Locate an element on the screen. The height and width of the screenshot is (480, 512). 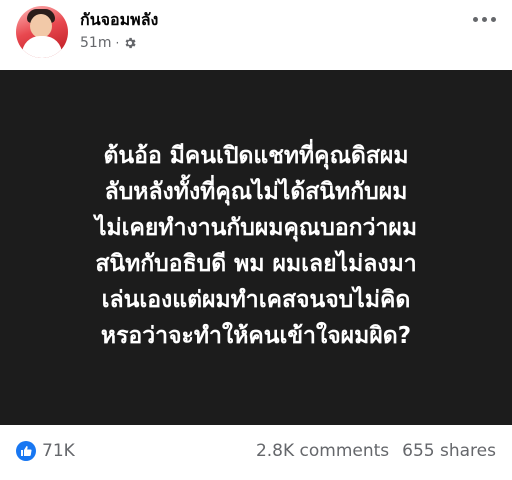
author-name: กันจอมพลัง is located at coordinates (119, 20).